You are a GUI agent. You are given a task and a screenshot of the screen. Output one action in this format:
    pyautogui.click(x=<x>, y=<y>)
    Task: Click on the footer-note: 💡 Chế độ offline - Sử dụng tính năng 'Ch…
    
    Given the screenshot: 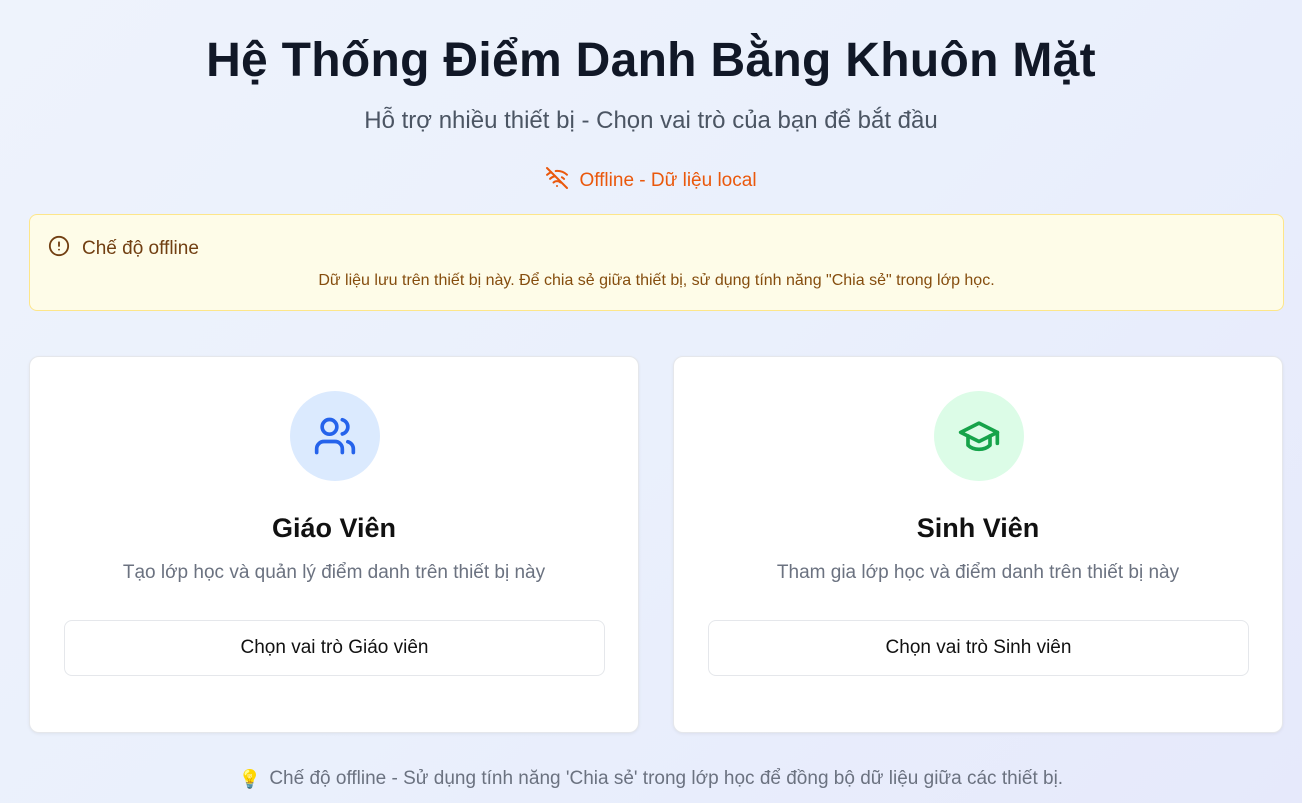 What is the action you would take?
    pyautogui.click(x=651, y=779)
    